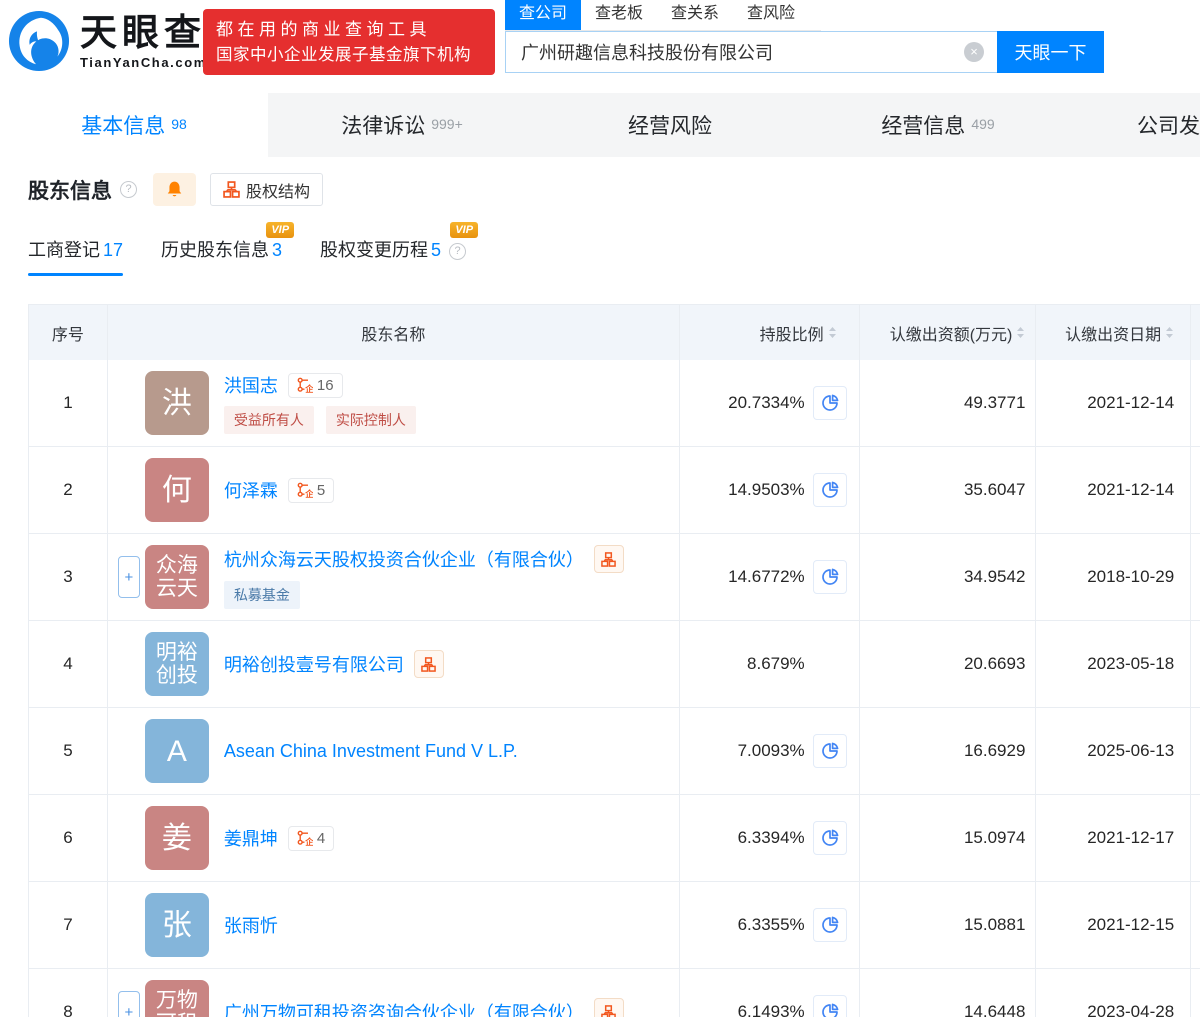 The width and height of the screenshot is (1200, 1017). I want to click on name-body: Asean China Investment Fund V L.P., so click(371, 751).